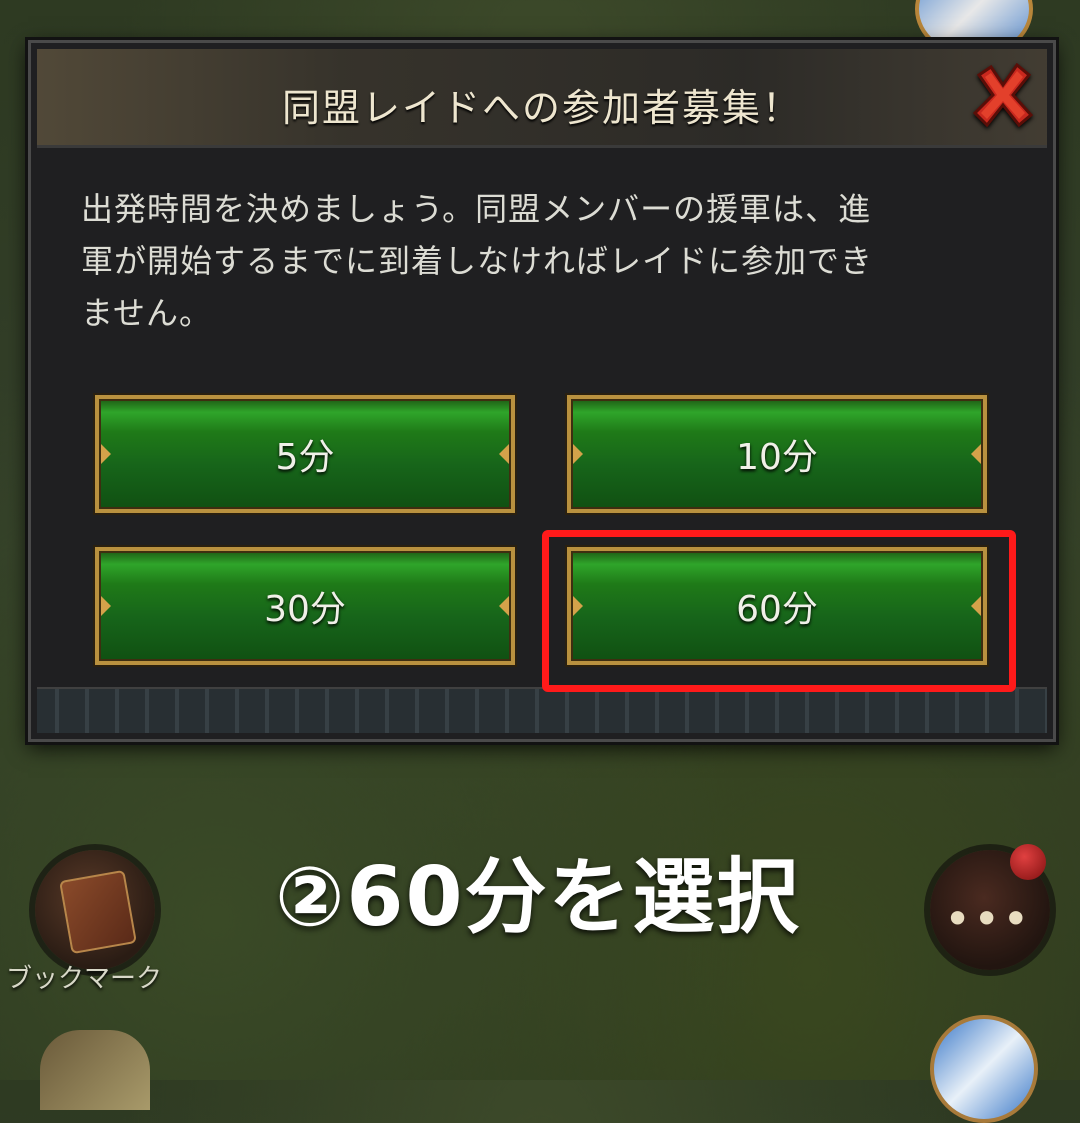 The image size is (1080, 1123). Describe the element at coordinates (779, 611) in the screenshot. I see `highlight-box` at that location.